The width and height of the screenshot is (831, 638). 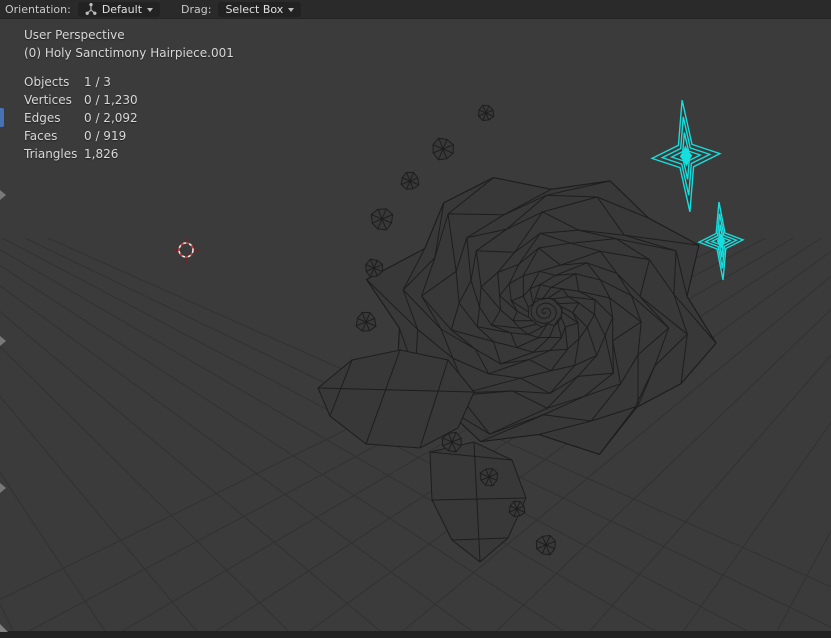 What do you see at coordinates (4, 628) in the screenshot?
I see `area-corner-handle` at bounding box center [4, 628].